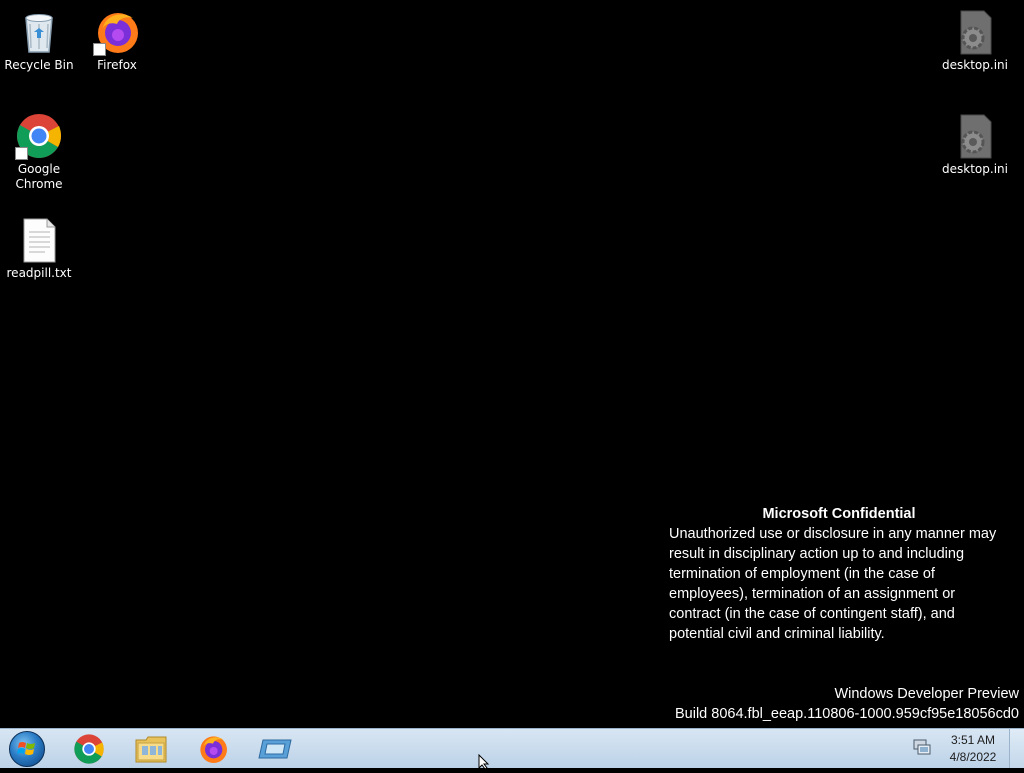 The image size is (1024, 773). I want to click on taskbar: 3:51 AM 4/8/2022, so click(512, 748).